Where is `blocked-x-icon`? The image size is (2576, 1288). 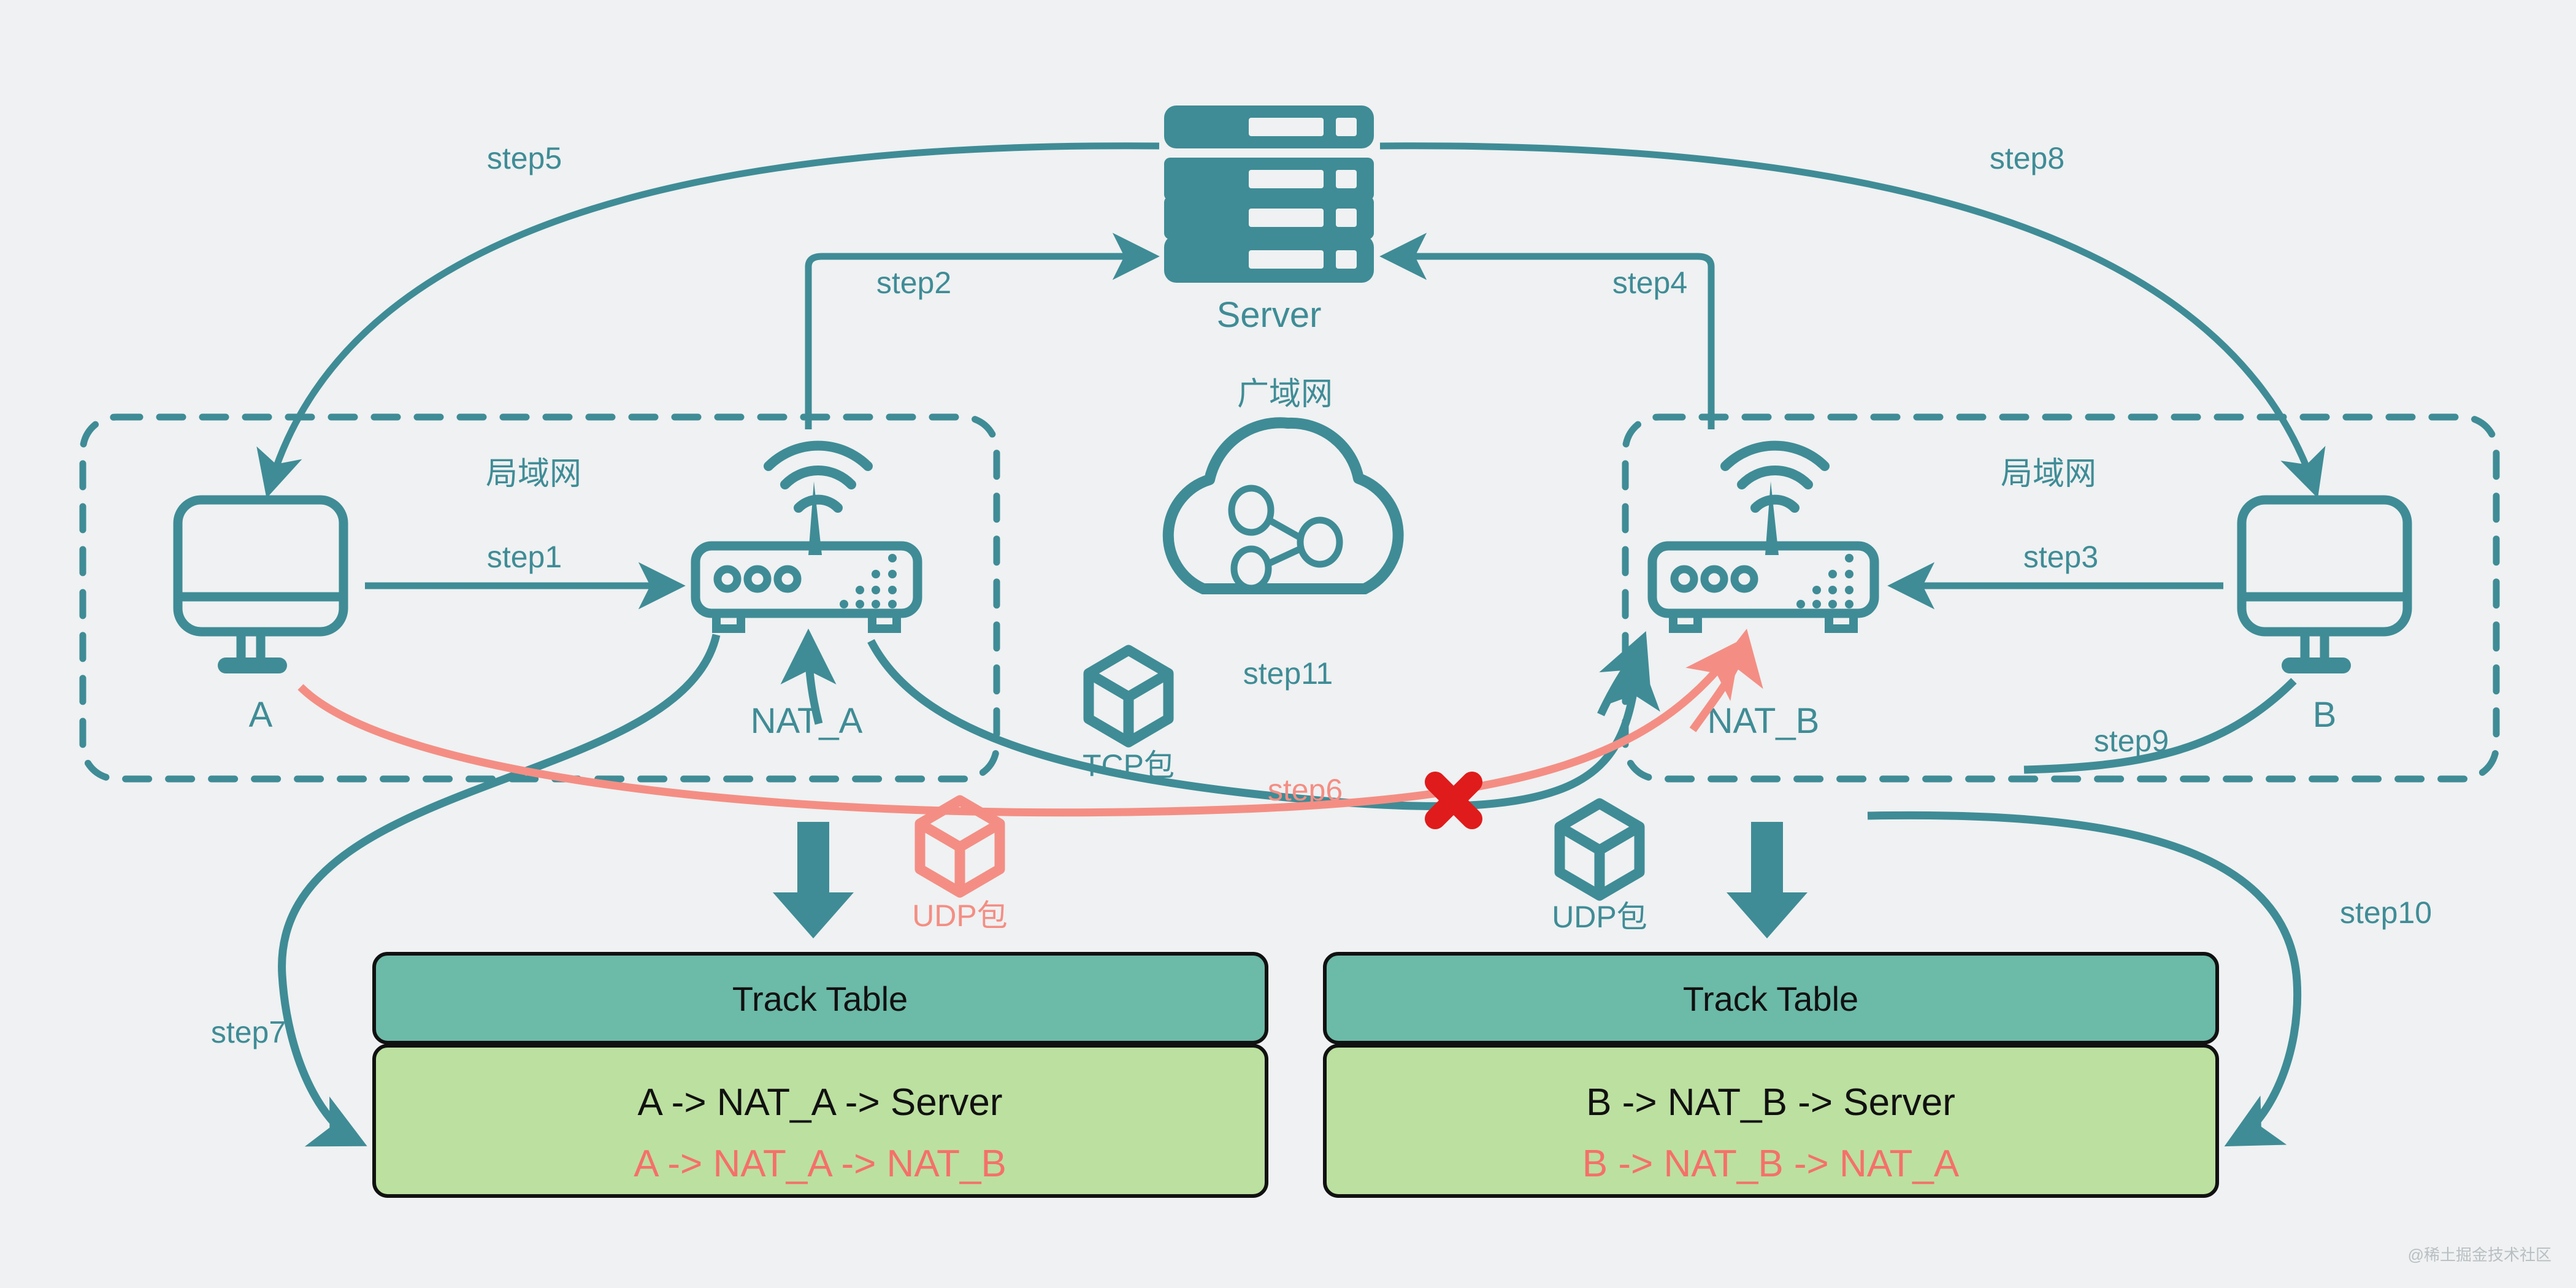 blocked-x-icon is located at coordinates (1453, 800).